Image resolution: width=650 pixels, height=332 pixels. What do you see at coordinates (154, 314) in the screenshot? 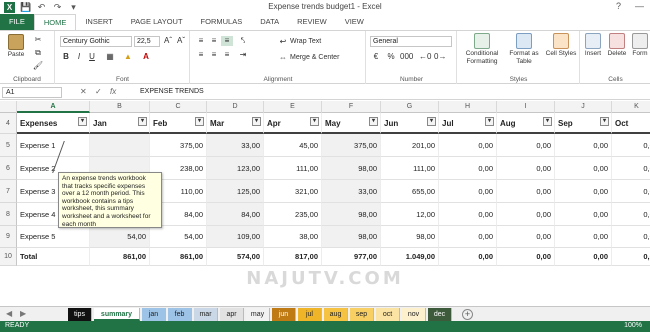
I see `sheet-tab-jan: jan` at bounding box center [154, 314].